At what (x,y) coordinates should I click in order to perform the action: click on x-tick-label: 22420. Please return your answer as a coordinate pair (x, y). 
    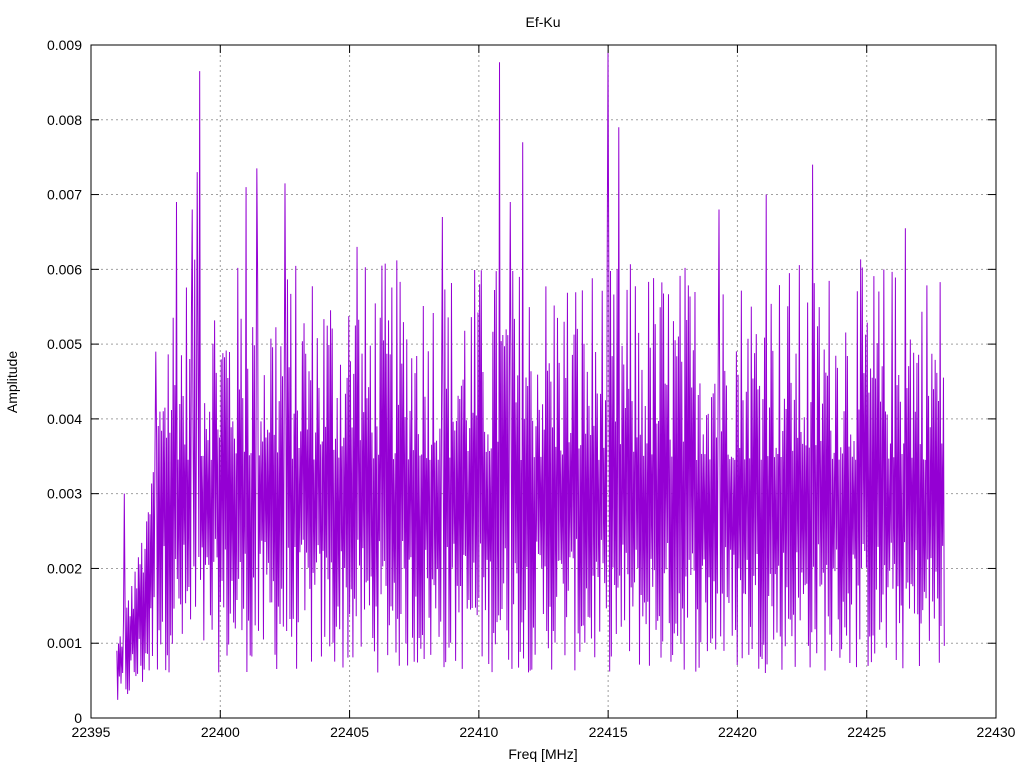
    Looking at the image, I should click on (737, 732).